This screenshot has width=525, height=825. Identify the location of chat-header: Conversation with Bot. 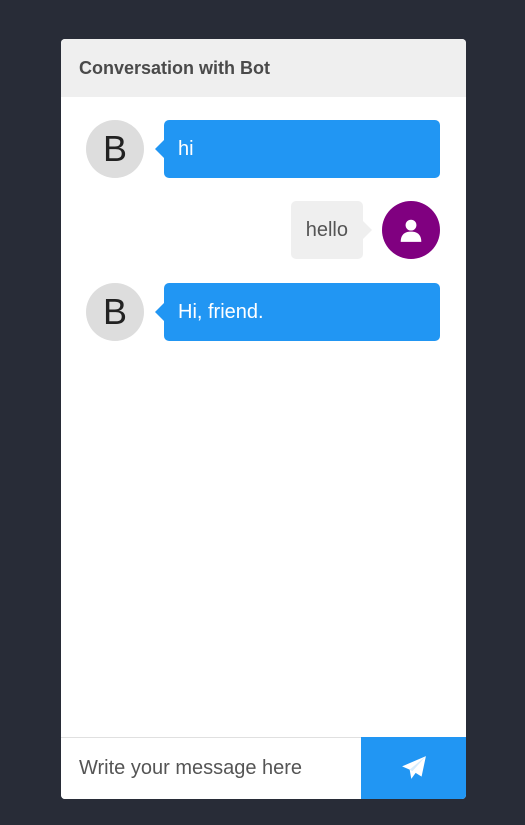
(263, 68).